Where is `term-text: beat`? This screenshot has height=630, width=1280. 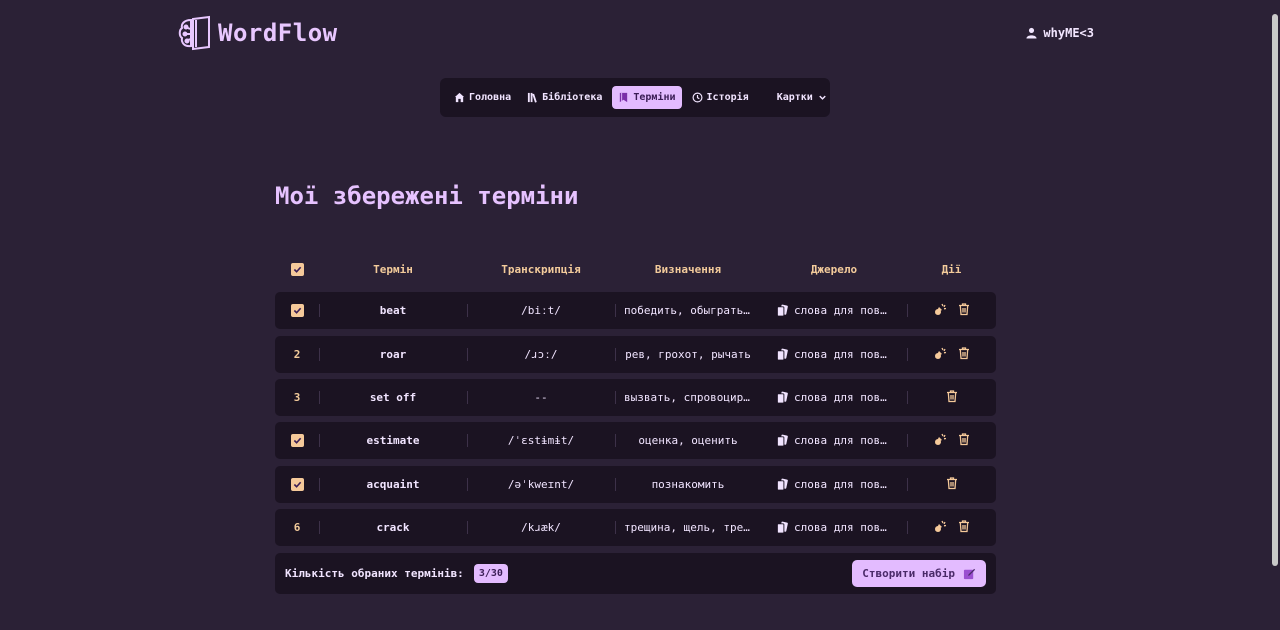
term-text: beat is located at coordinates (393, 310).